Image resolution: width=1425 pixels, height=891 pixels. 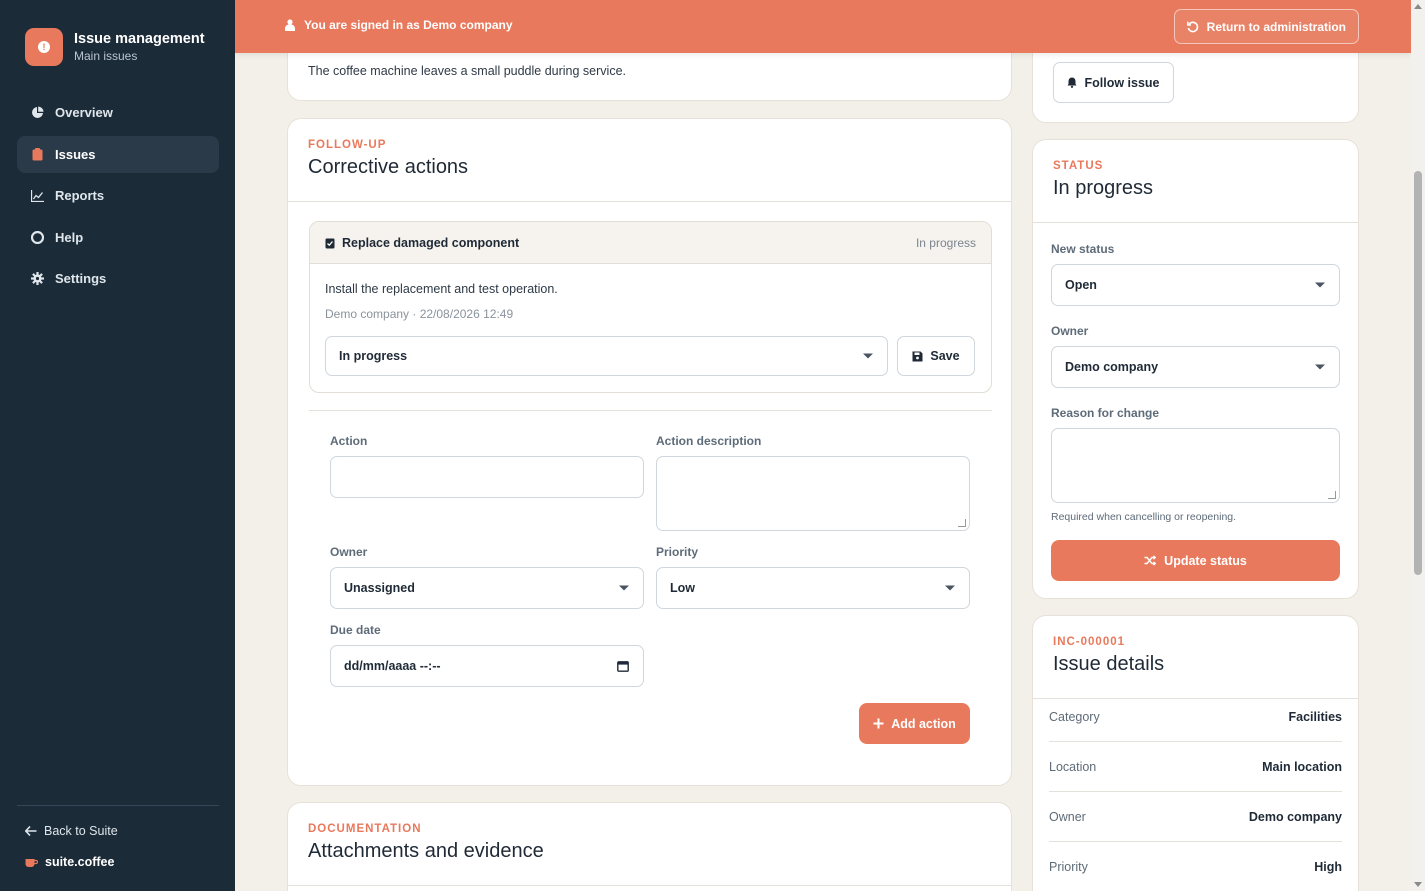 What do you see at coordinates (426, 851) in the screenshot?
I see `section-title: Attachments and evidence` at bounding box center [426, 851].